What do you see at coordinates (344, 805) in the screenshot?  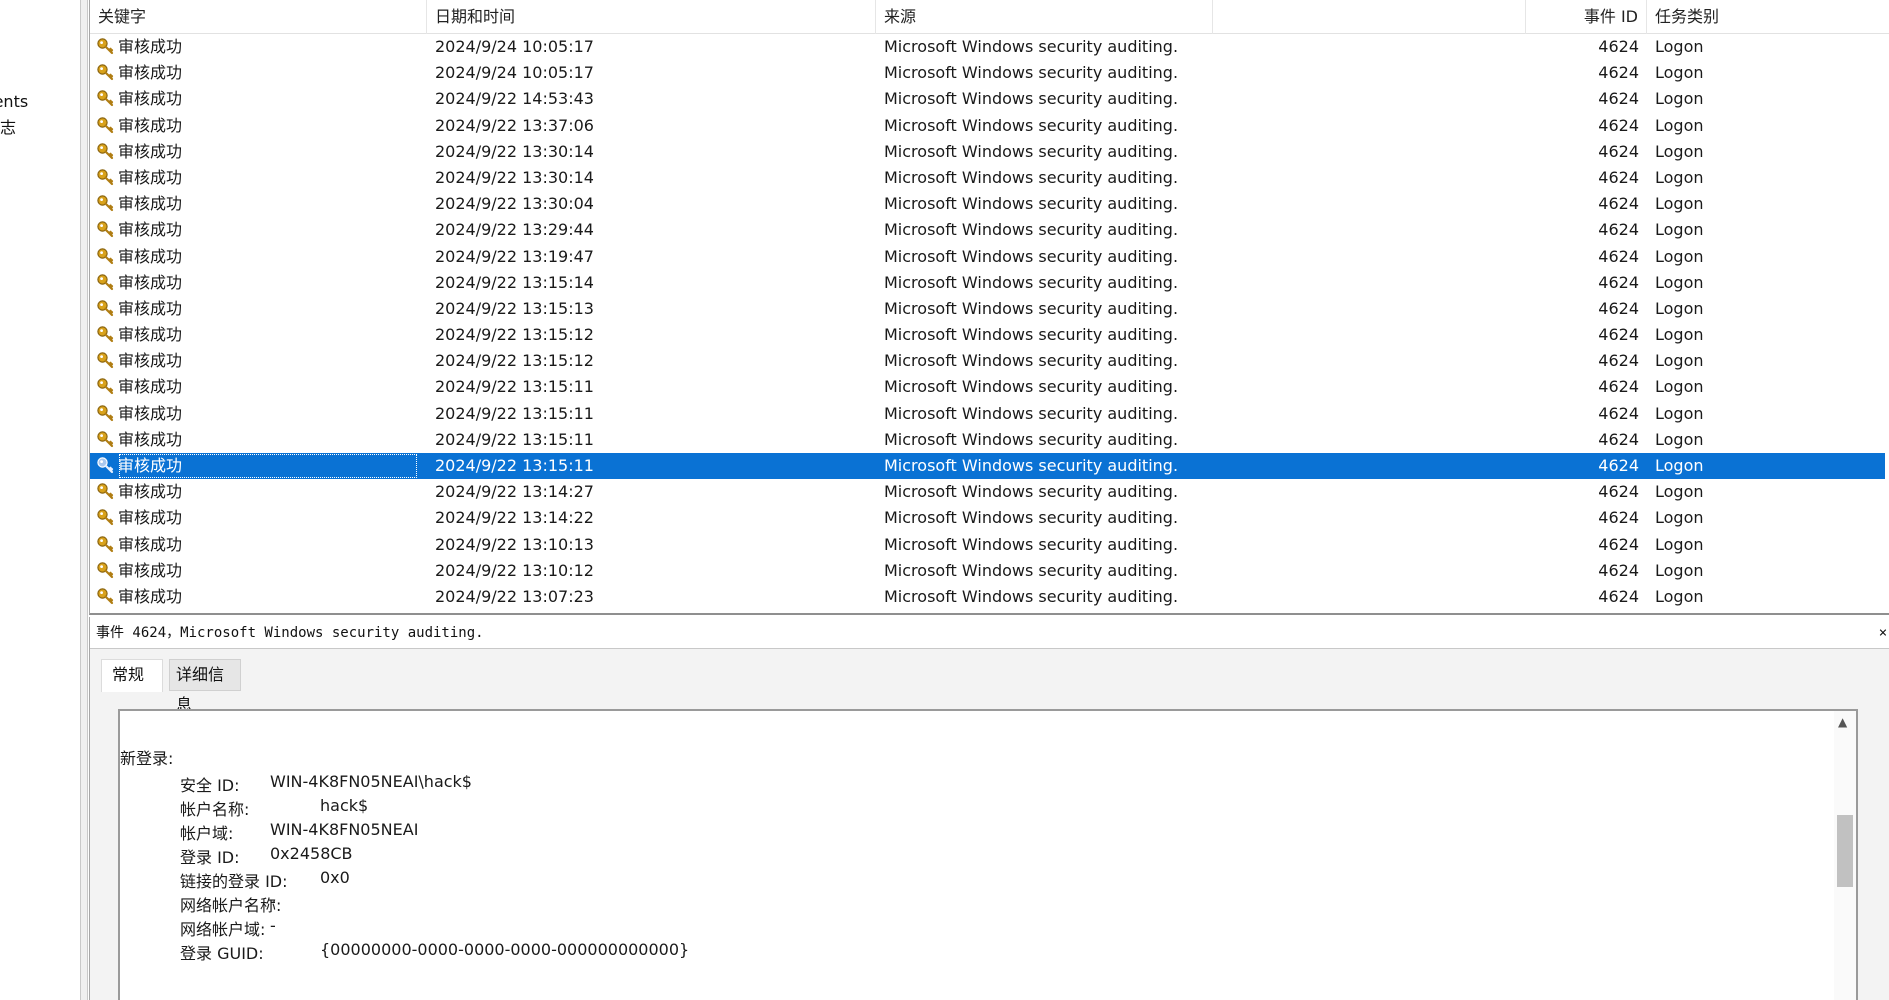 I see `field-value: hack$` at bounding box center [344, 805].